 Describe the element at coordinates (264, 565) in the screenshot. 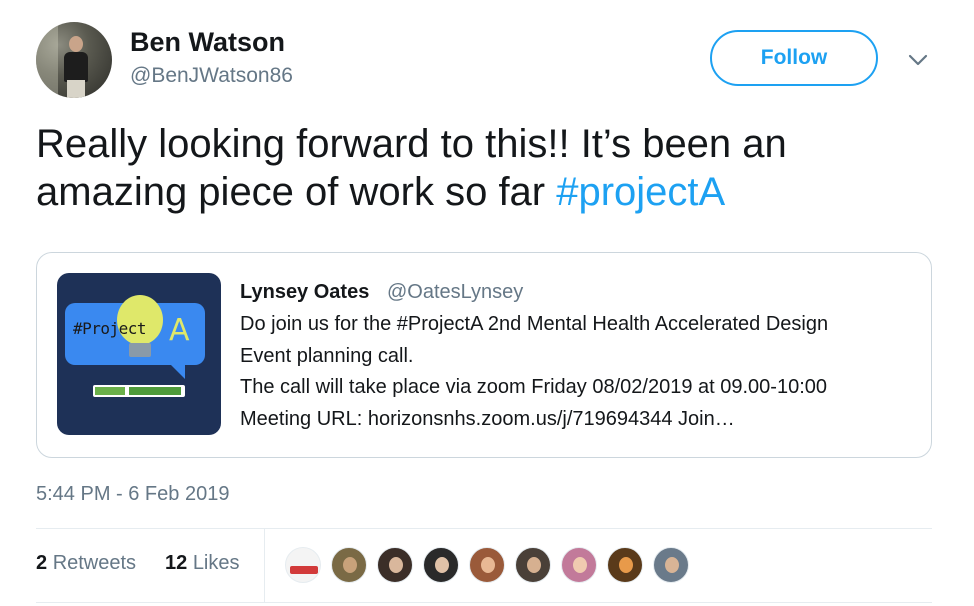

I see `stats-divider-vertical` at that location.